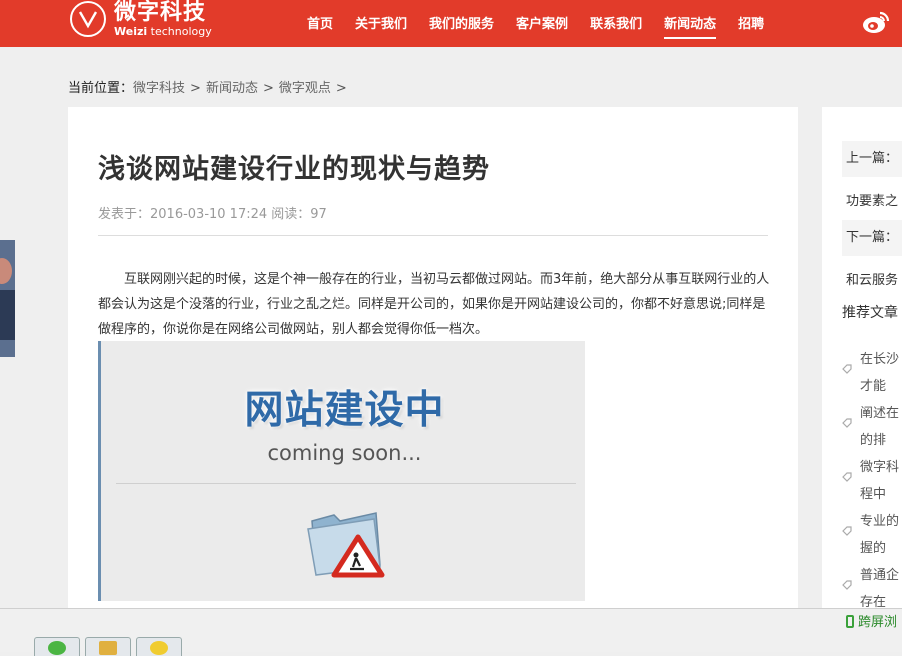 The image size is (902, 656). Describe the element at coordinates (381, 23) in the screenshot. I see `nav-about: 关于我们` at that location.